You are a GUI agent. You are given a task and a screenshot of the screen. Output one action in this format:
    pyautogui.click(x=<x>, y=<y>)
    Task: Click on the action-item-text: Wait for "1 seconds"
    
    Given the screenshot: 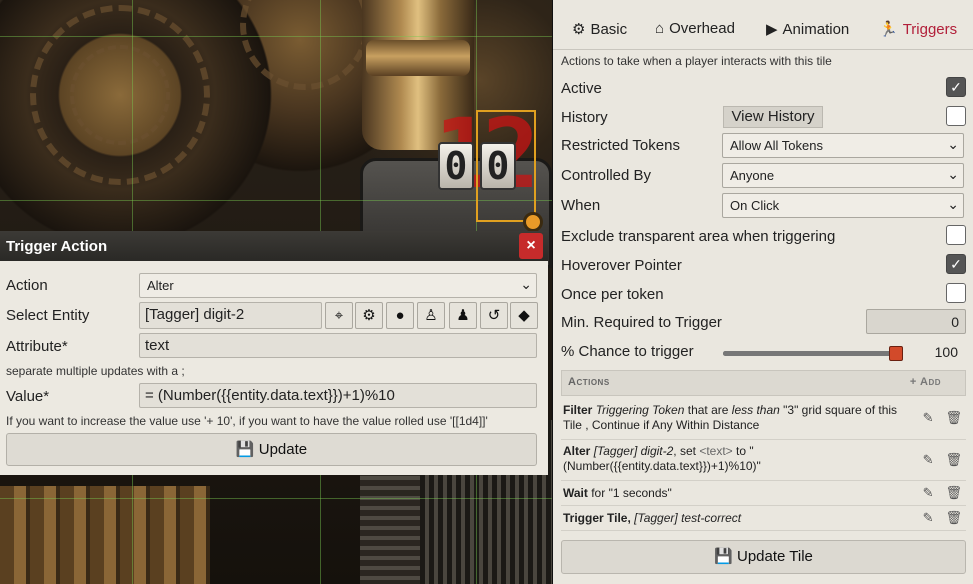 What is the action you would take?
    pyautogui.click(x=738, y=493)
    